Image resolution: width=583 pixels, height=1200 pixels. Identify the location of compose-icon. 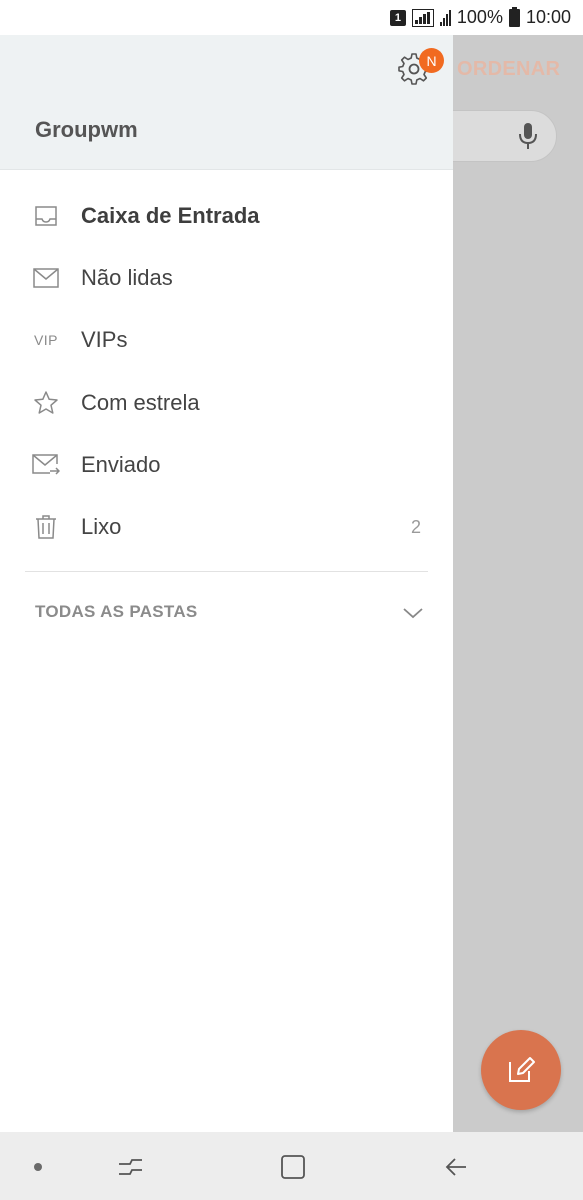
(522, 1069).